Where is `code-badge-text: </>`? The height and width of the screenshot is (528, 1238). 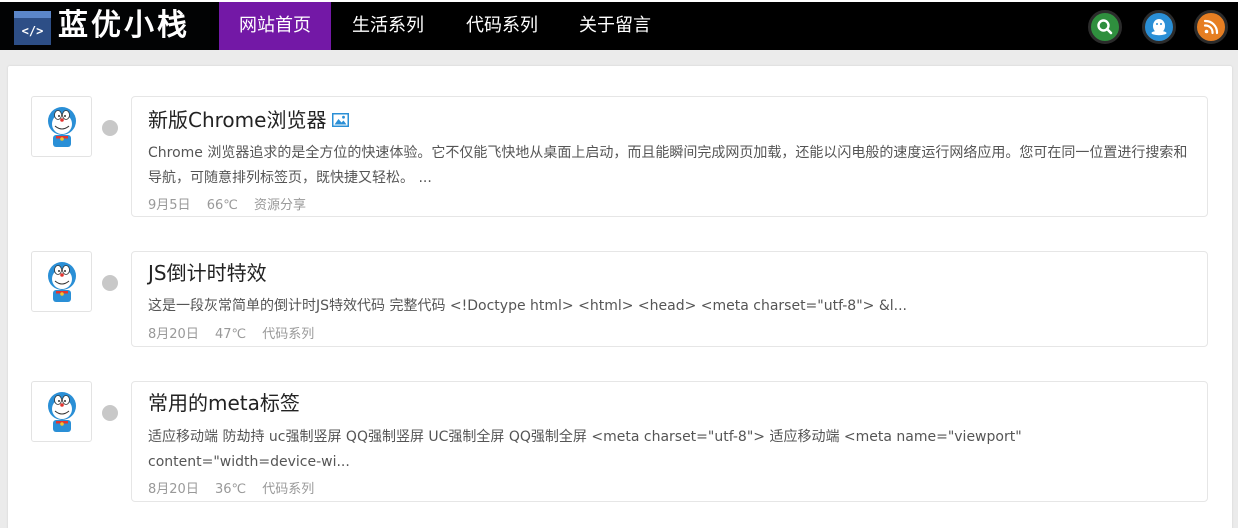 code-badge-text: </> is located at coordinates (32, 31).